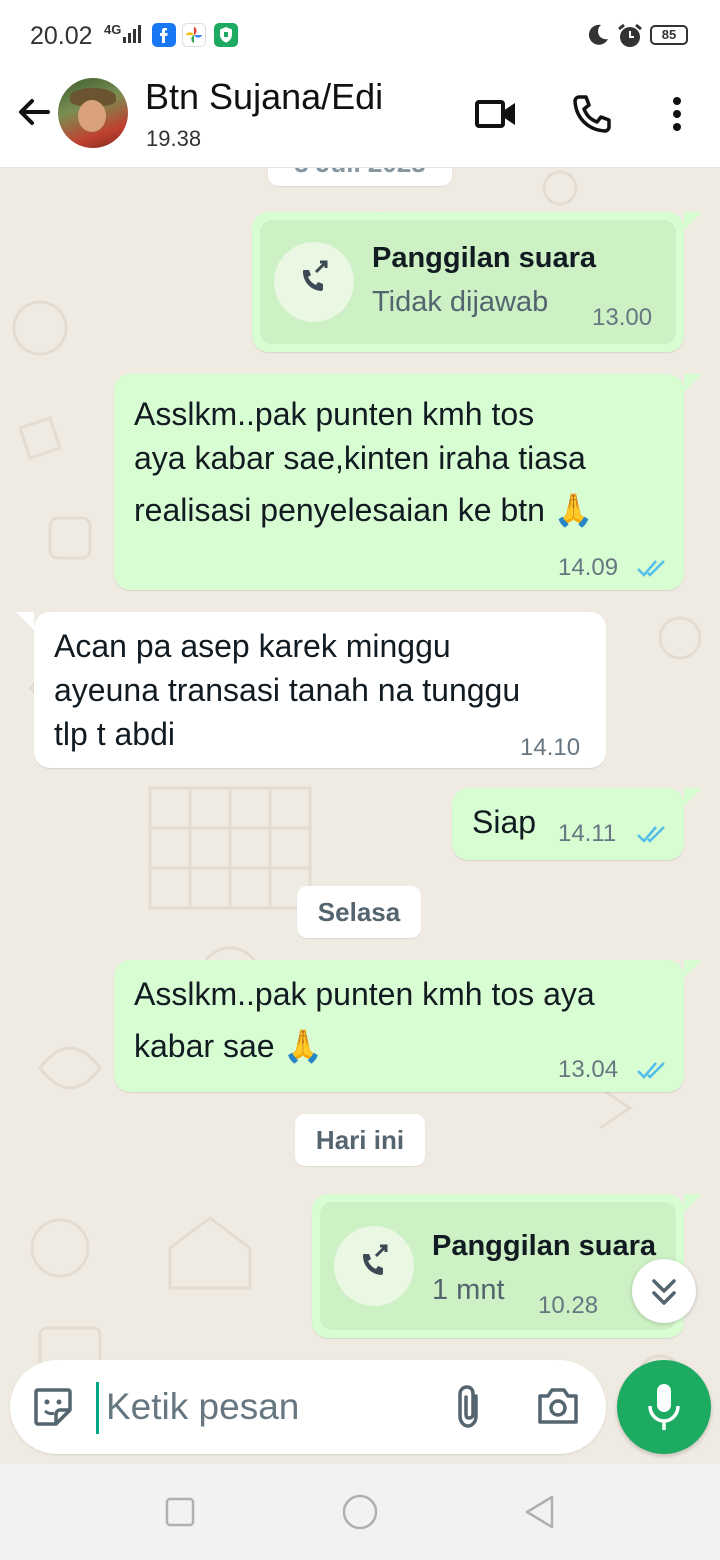 The height and width of the screenshot is (1560, 720). What do you see at coordinates (287, 690) in the screenshot?
I see `message-text-line: ayeuna transasi tanah na tunggu` at bounding box center [287, 690].